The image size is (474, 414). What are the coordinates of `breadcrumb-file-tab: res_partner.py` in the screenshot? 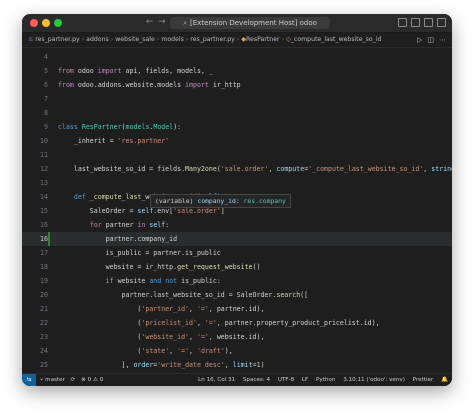 It's located at (57, 39).